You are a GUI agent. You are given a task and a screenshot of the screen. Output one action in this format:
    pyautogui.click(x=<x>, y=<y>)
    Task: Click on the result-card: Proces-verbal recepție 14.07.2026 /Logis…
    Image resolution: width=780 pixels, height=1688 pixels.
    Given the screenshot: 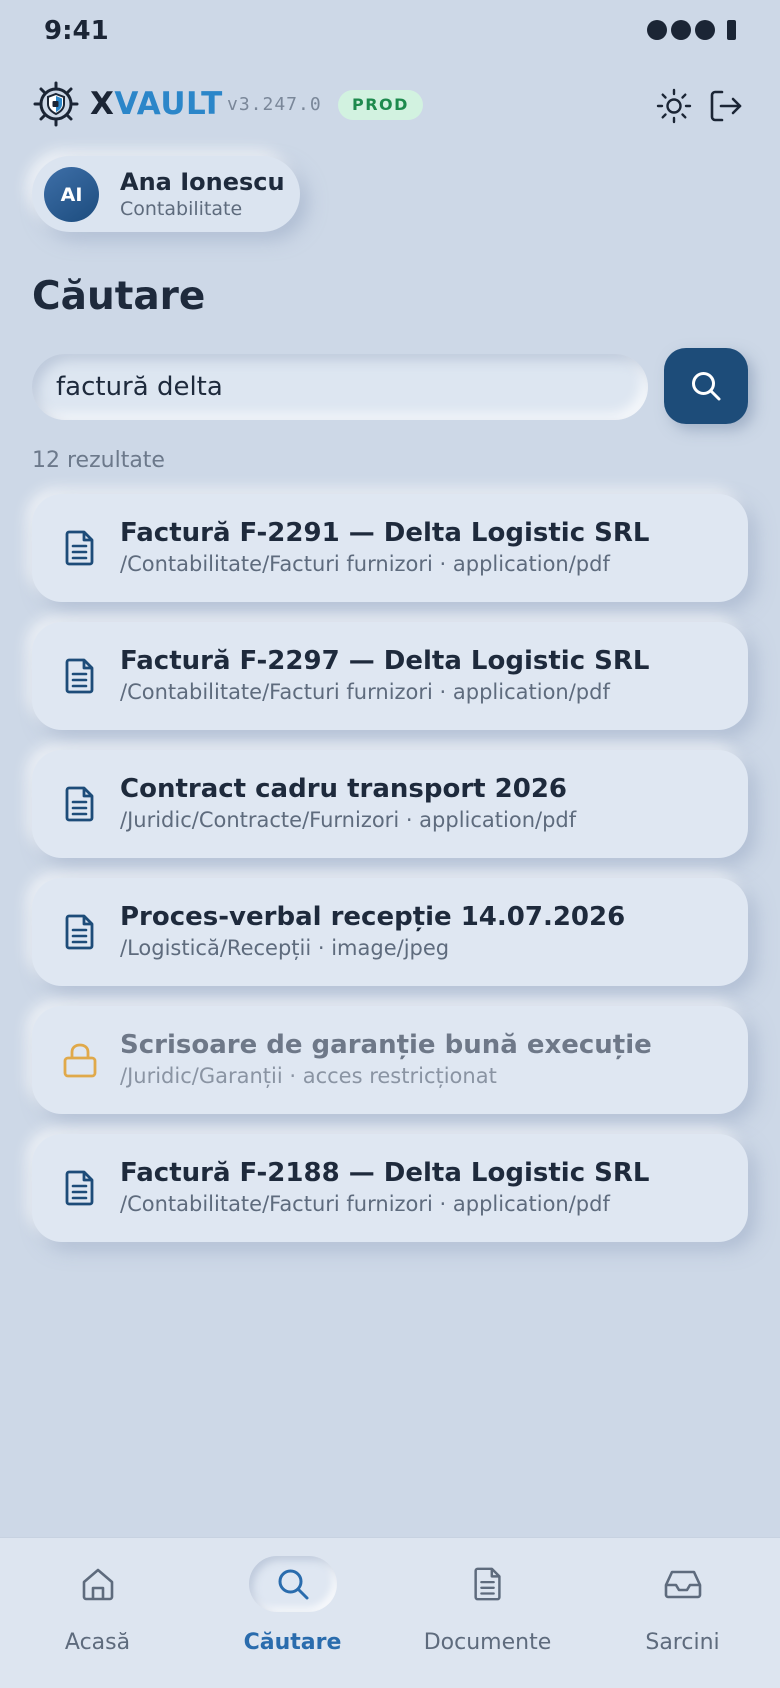 What is the action you would take?
    pyautogui.click(x=390, y=932)
    